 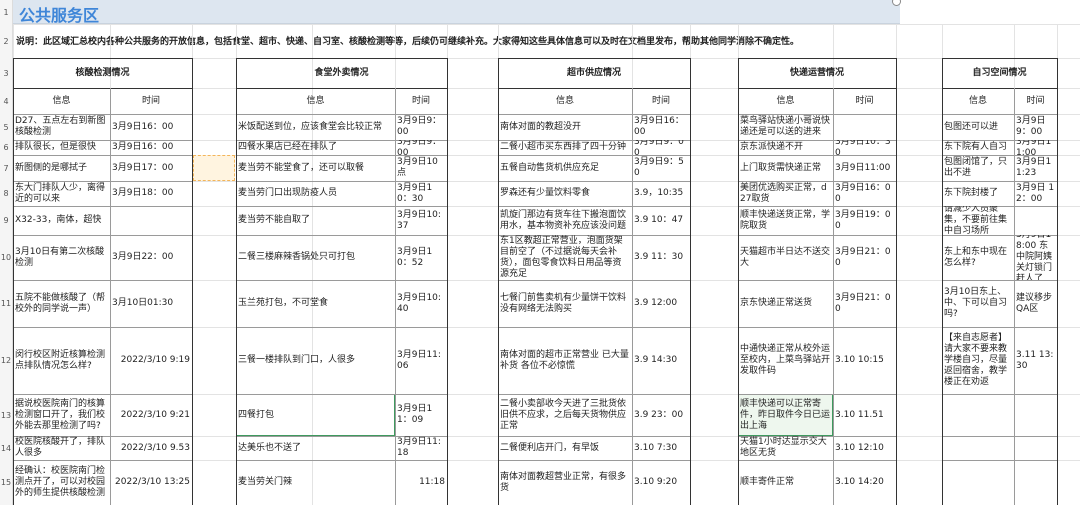 What do you see at coordinates (6, 415) in the screenshot?
I see `row-number: 13` at bounding box center [6, 415].